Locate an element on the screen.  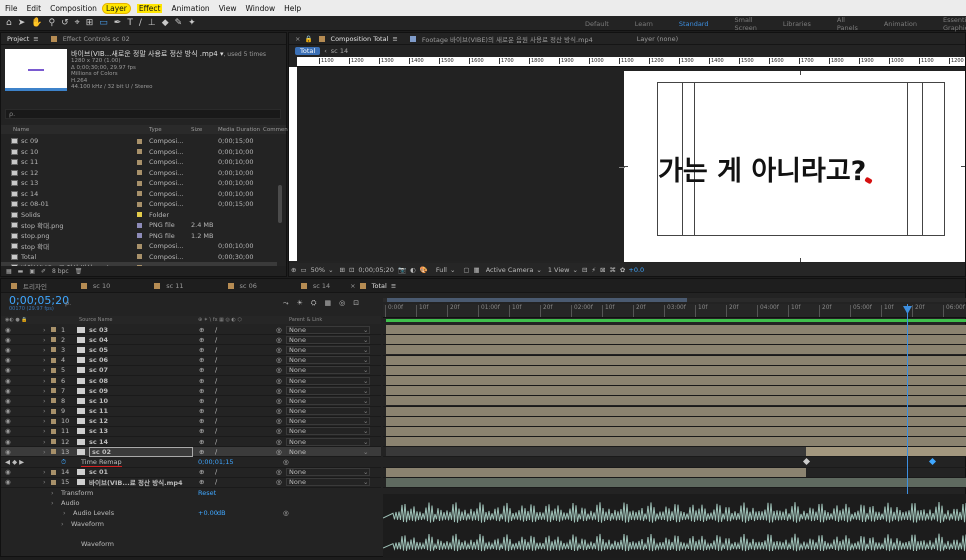
layer-name: sc 06 is located at coordinates (98, 360).